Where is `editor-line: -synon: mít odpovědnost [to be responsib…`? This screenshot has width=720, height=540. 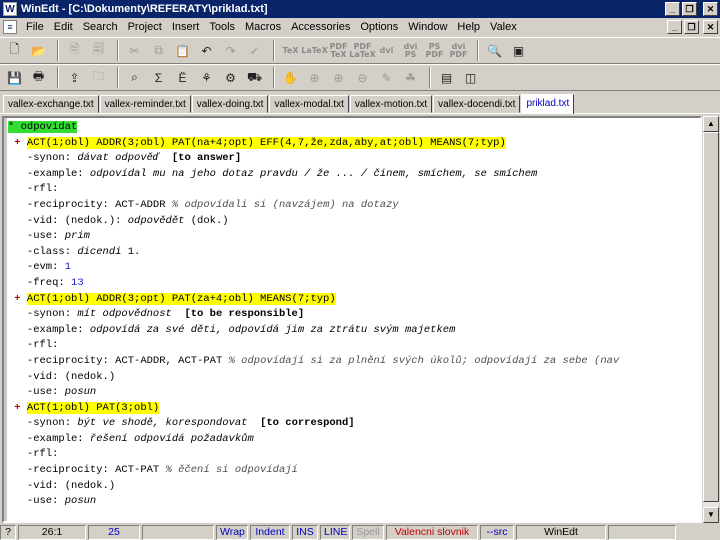
editor-line: -synon: mít odpovědnost [to be responsib… is located at coordinates (354, 315).